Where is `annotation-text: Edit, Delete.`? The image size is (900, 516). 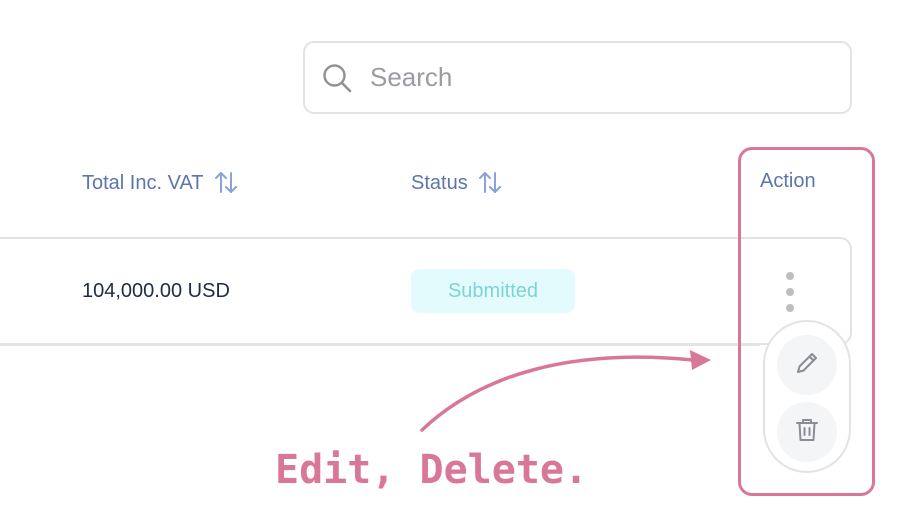 annotation-text: Edit, Delete. is located at coordinates (432, 470).